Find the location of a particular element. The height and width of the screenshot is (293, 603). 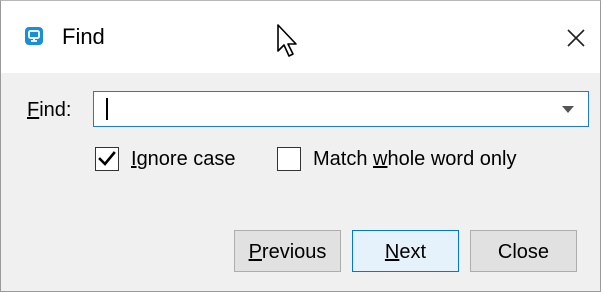

checkmark-icon is located at coordinates (107, 158).